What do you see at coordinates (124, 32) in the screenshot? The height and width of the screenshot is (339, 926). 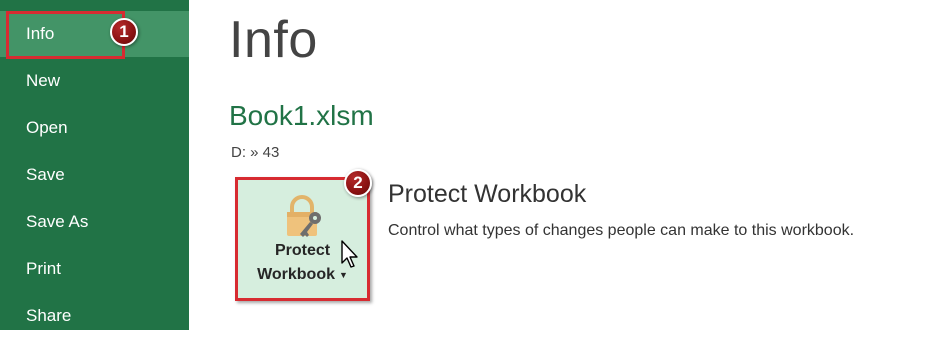 I see `step-1-badge: 1` at bounding box center [124, 32].